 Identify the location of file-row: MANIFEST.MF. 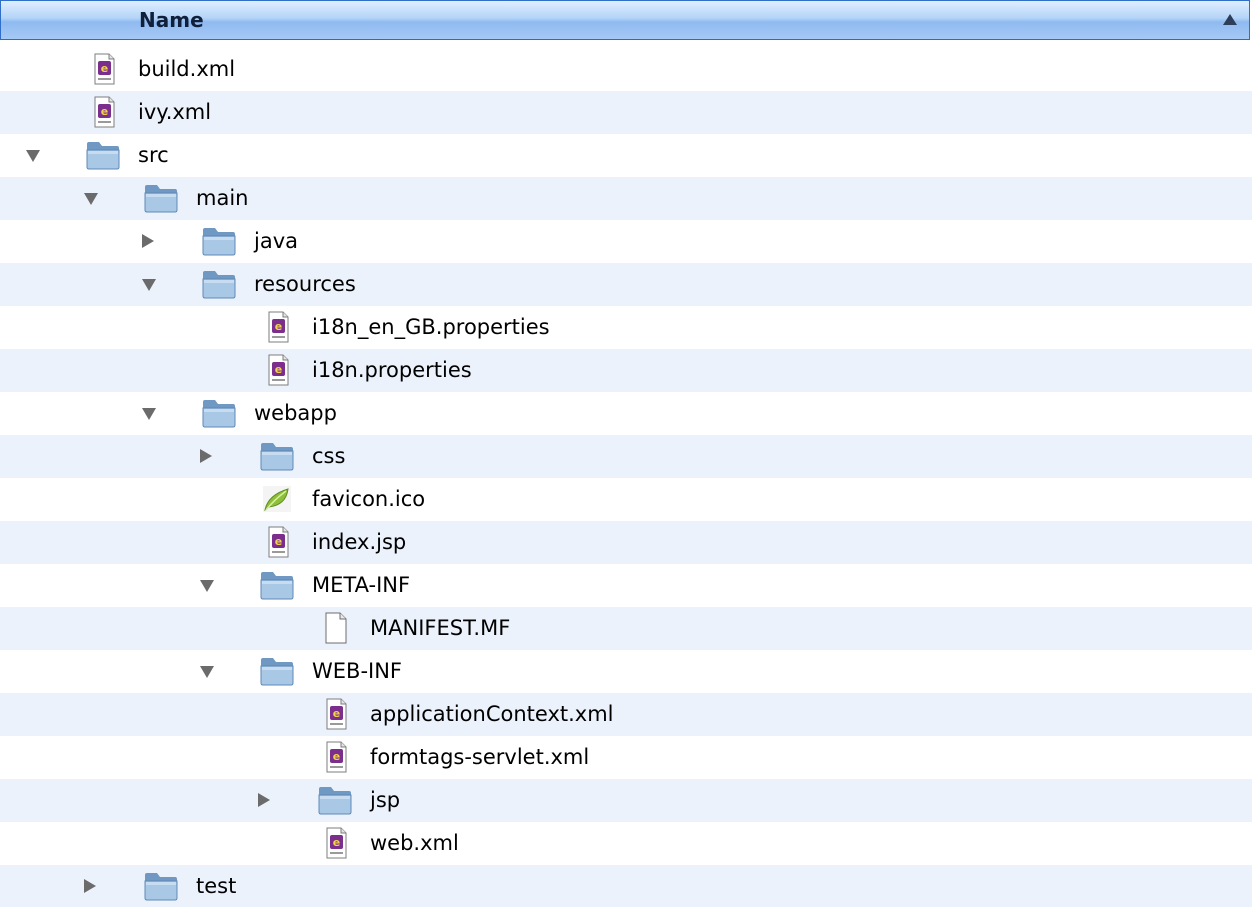
(626, 628).